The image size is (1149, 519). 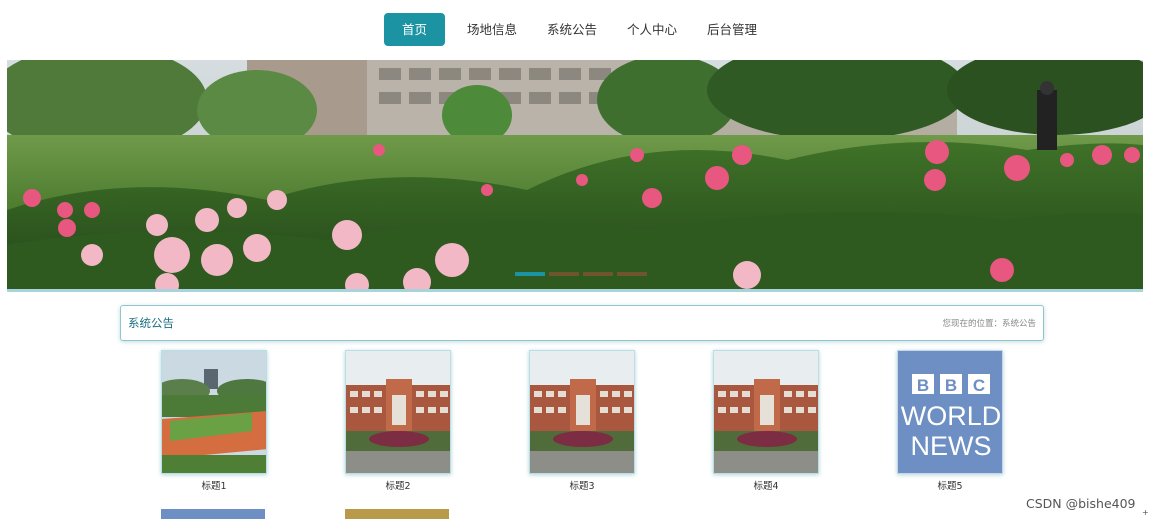 What do you see at coordinates (151, 323) in the screenshot?
I see `section-title: 系统公告` at bounding box center [151, 323].